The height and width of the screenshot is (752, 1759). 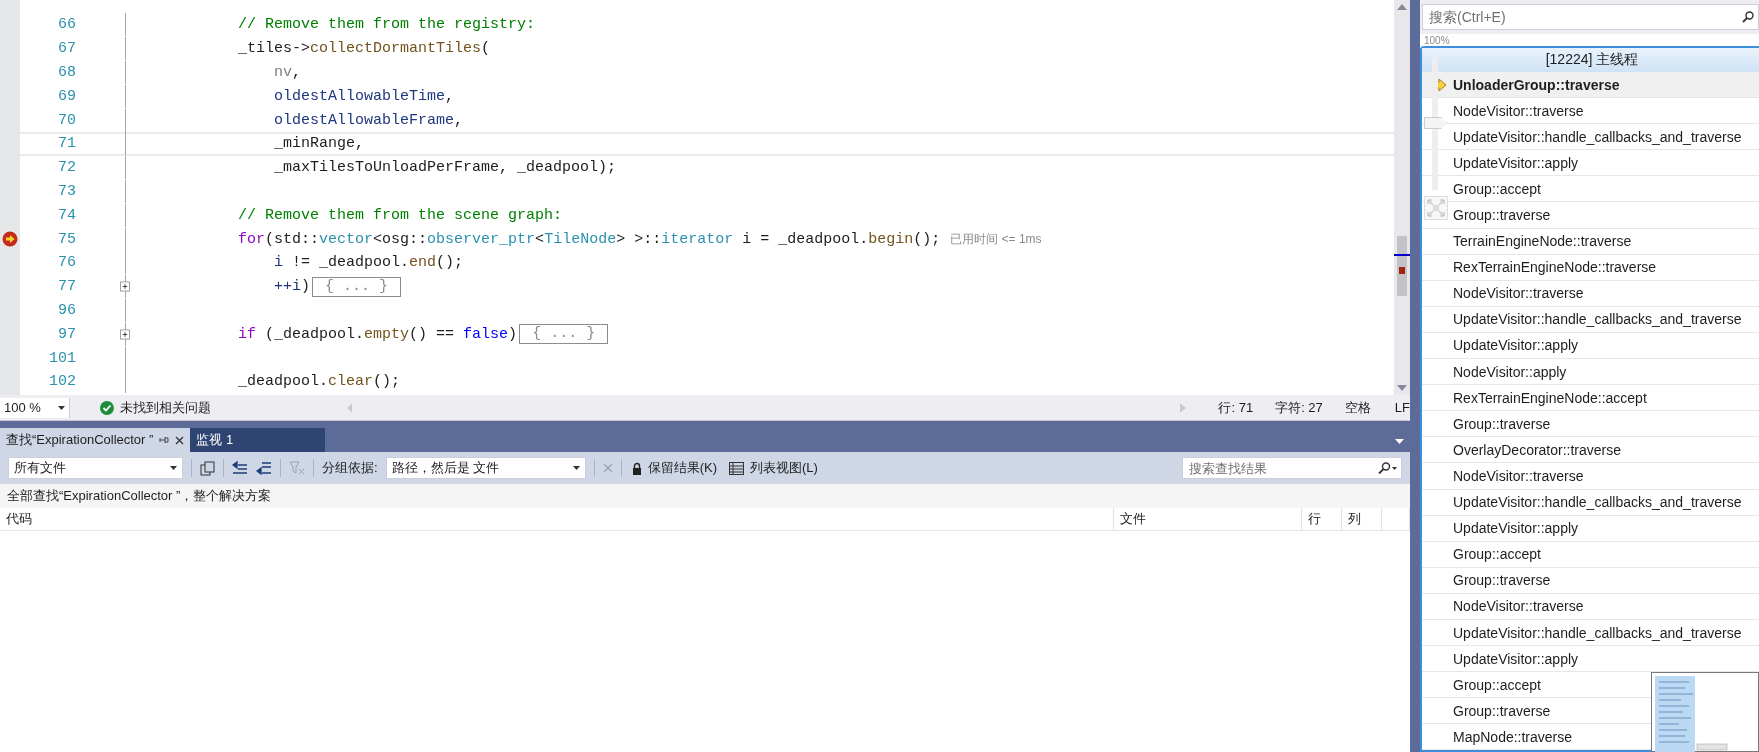 What do you see at coordinates (1705, 712) in the screenshot?
I see `minimap-drawing` at bounding box center [1705, 712].